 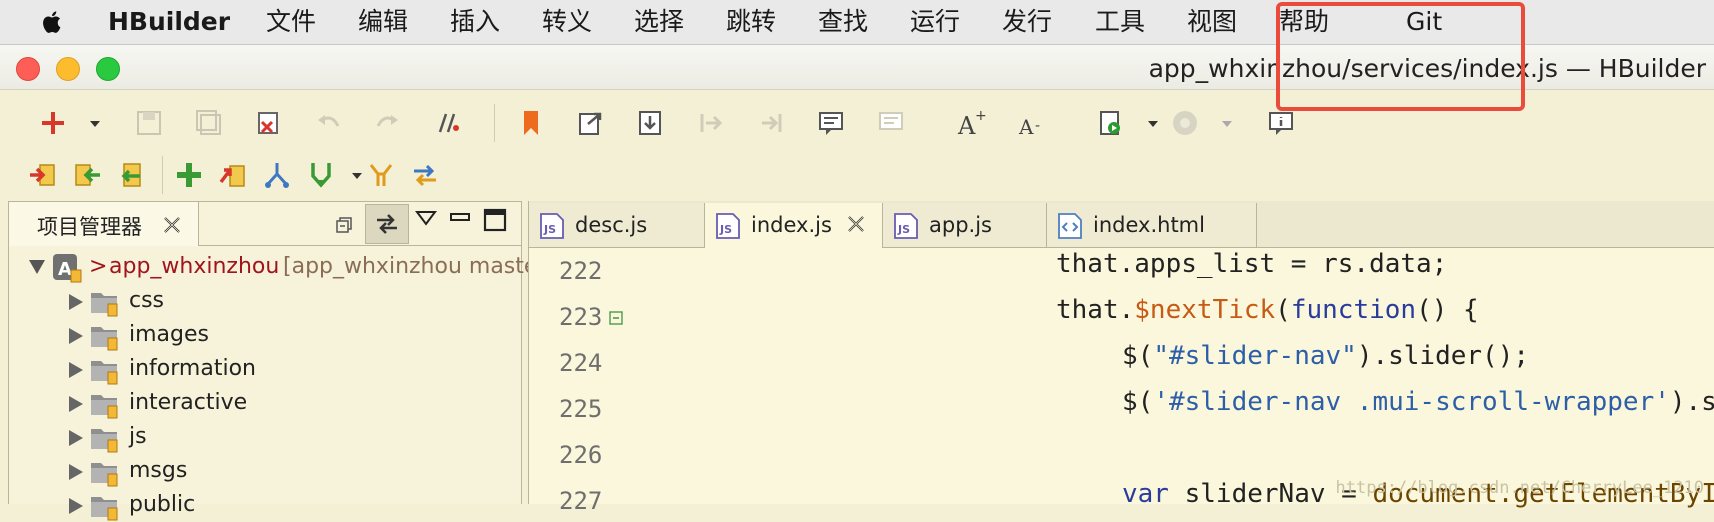 What do you see at coordinates (277, 472) in the screenshot?
I see `tree-item-msgs: msgs` at bounding box center [277, 472].